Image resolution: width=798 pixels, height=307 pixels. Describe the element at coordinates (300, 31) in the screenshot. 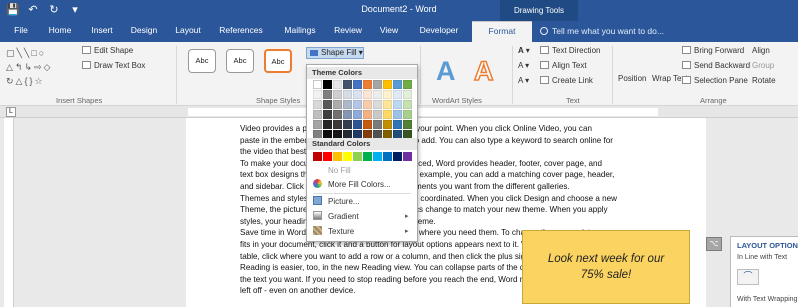

I see `tab-mailings: Mailings` at that location.